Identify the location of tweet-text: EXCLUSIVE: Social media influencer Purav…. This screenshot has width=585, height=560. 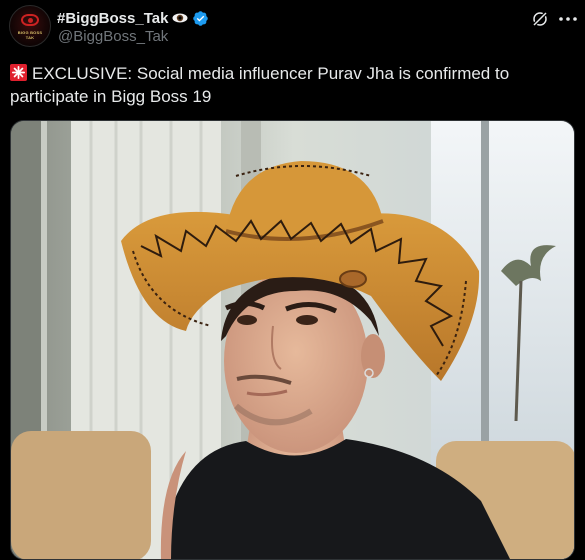
(290, 85).